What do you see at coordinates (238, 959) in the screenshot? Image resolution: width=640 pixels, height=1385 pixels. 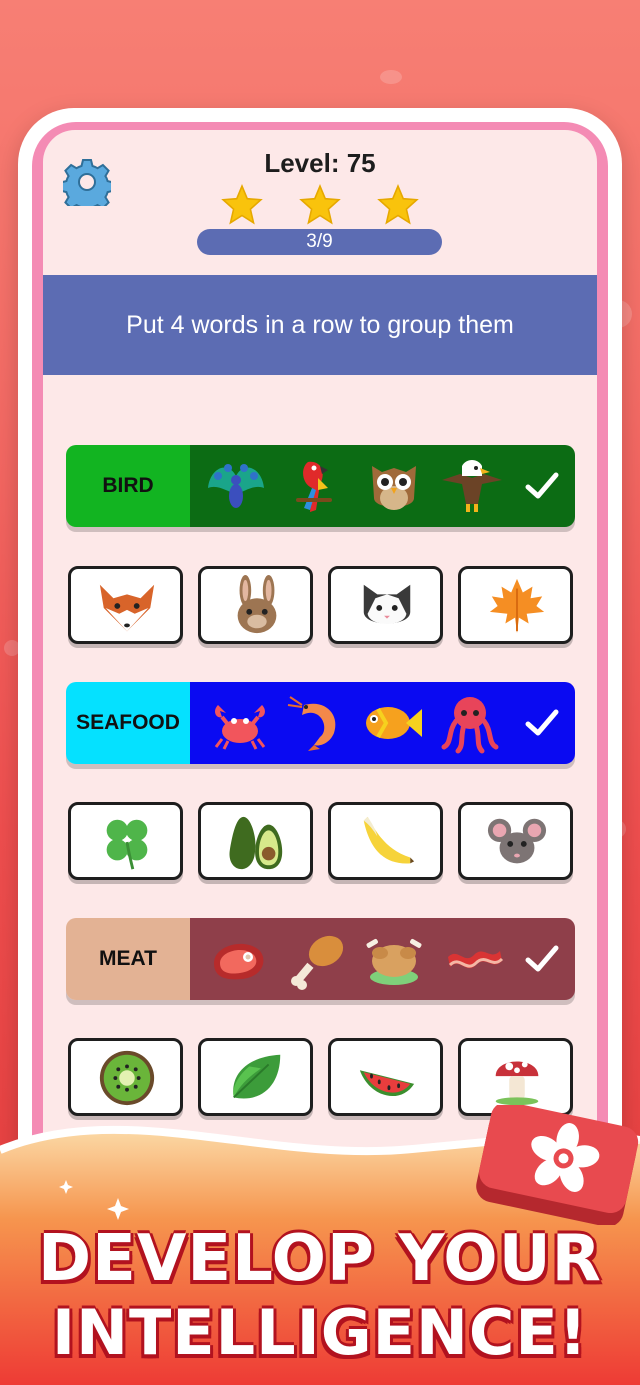 I see `steak-icon` at bounding box center [238, 959].